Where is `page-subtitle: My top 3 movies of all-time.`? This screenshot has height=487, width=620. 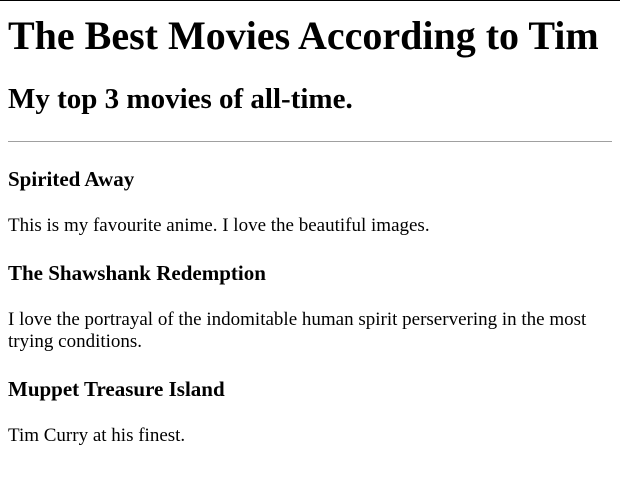
page-subtitle: My top 3 movies of all-time. is located at coordinates (180, 99).